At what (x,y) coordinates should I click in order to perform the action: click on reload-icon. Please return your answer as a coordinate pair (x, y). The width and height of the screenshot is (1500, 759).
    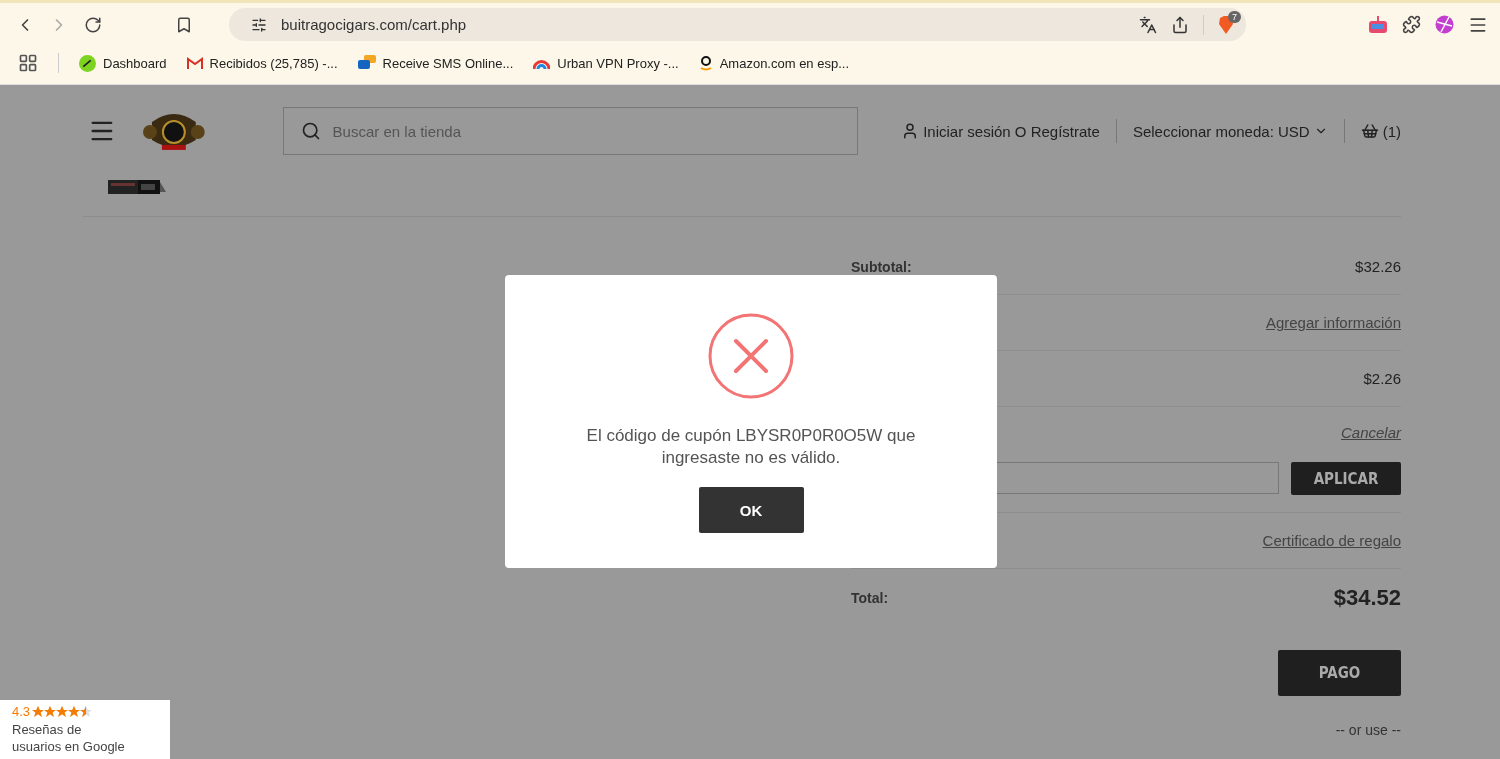
    Looking at the image, I should click on (93, 24).